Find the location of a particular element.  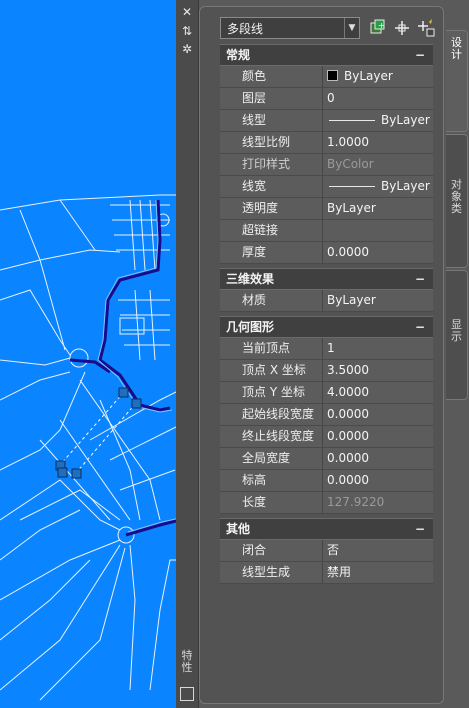

tab-label: 显示 is located at coordinates (456, 330).